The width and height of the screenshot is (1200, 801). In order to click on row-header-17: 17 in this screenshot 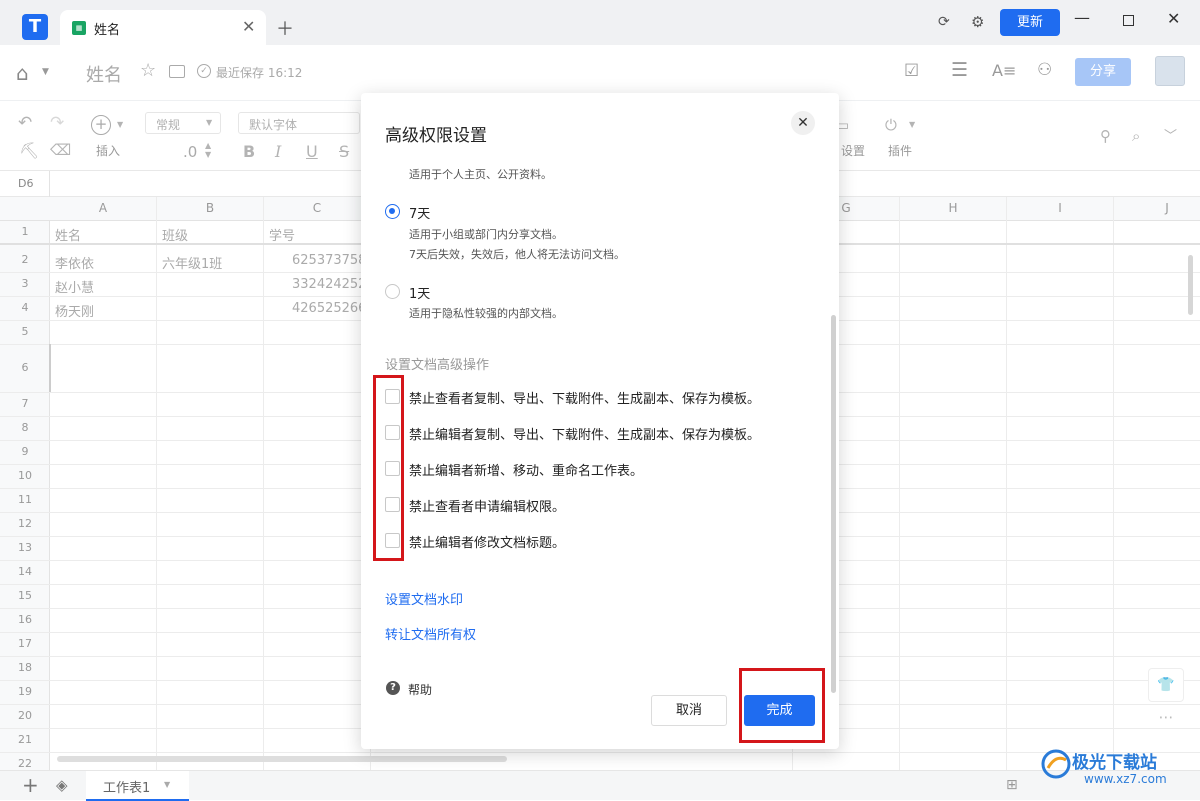, I will do `click(25, 643)`.